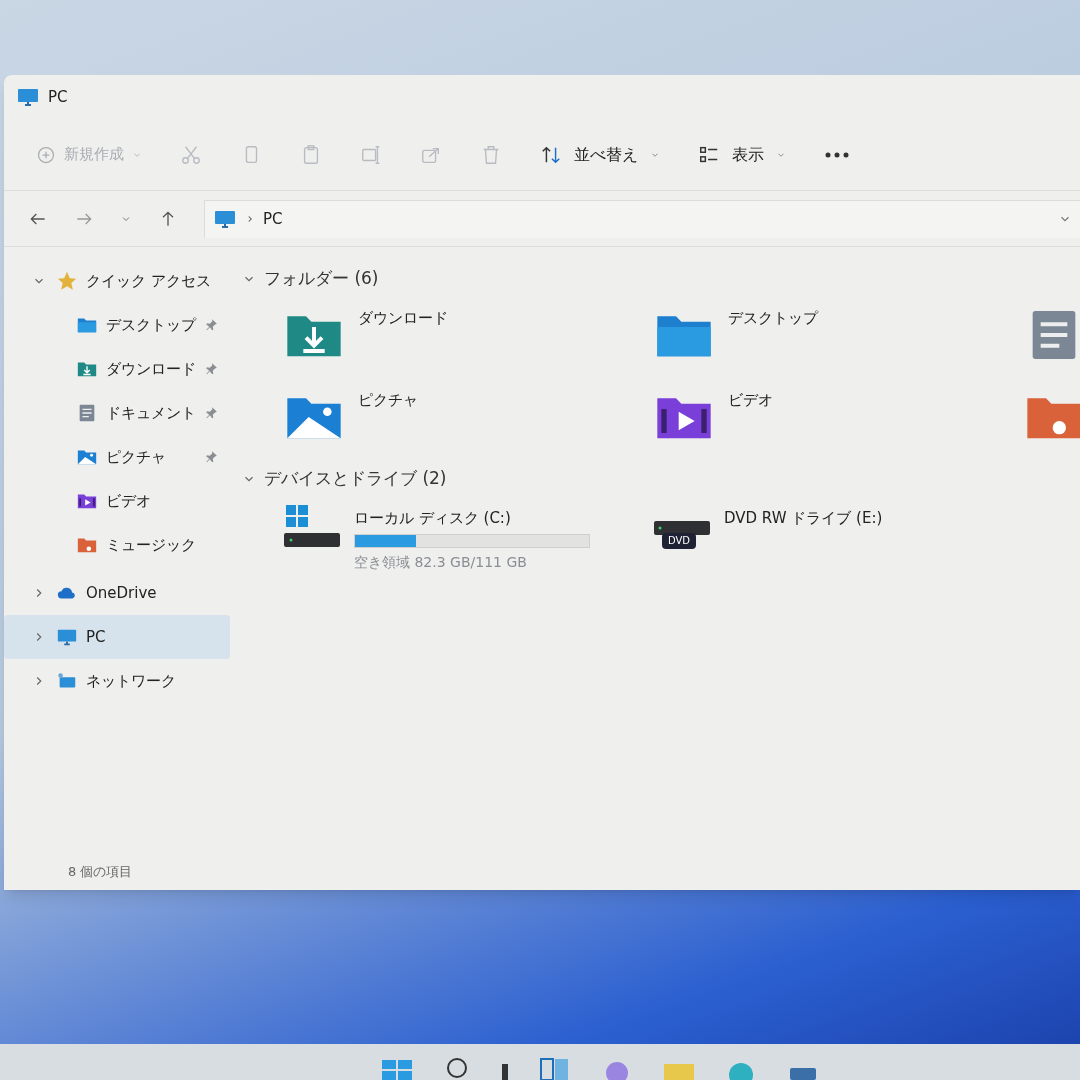  I want to click on sort-button: 並べ替え, so click(600, 154).